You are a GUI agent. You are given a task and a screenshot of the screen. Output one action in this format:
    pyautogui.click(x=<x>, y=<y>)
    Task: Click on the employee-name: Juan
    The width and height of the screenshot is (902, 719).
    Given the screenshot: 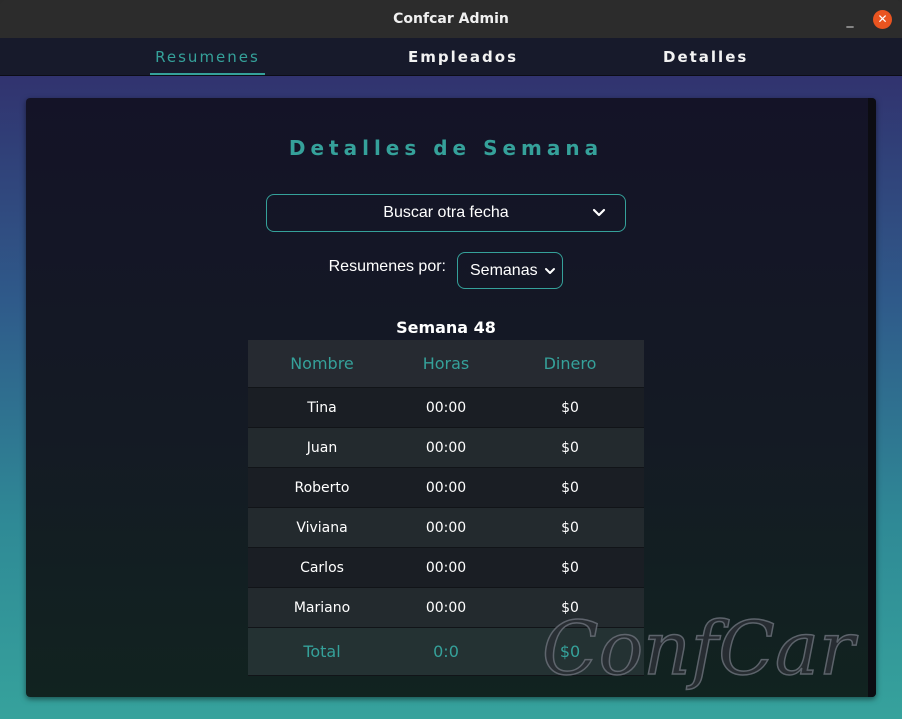 What is the action you would take?
    pyautogui.click(x=322, y=447)
    